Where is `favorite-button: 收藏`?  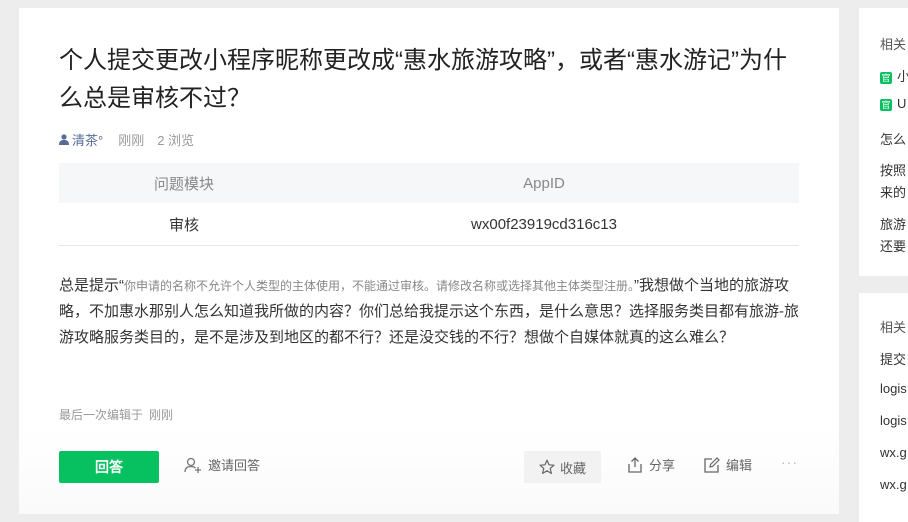
favorite-button: 收藏 is located at coordinates (562, 467).